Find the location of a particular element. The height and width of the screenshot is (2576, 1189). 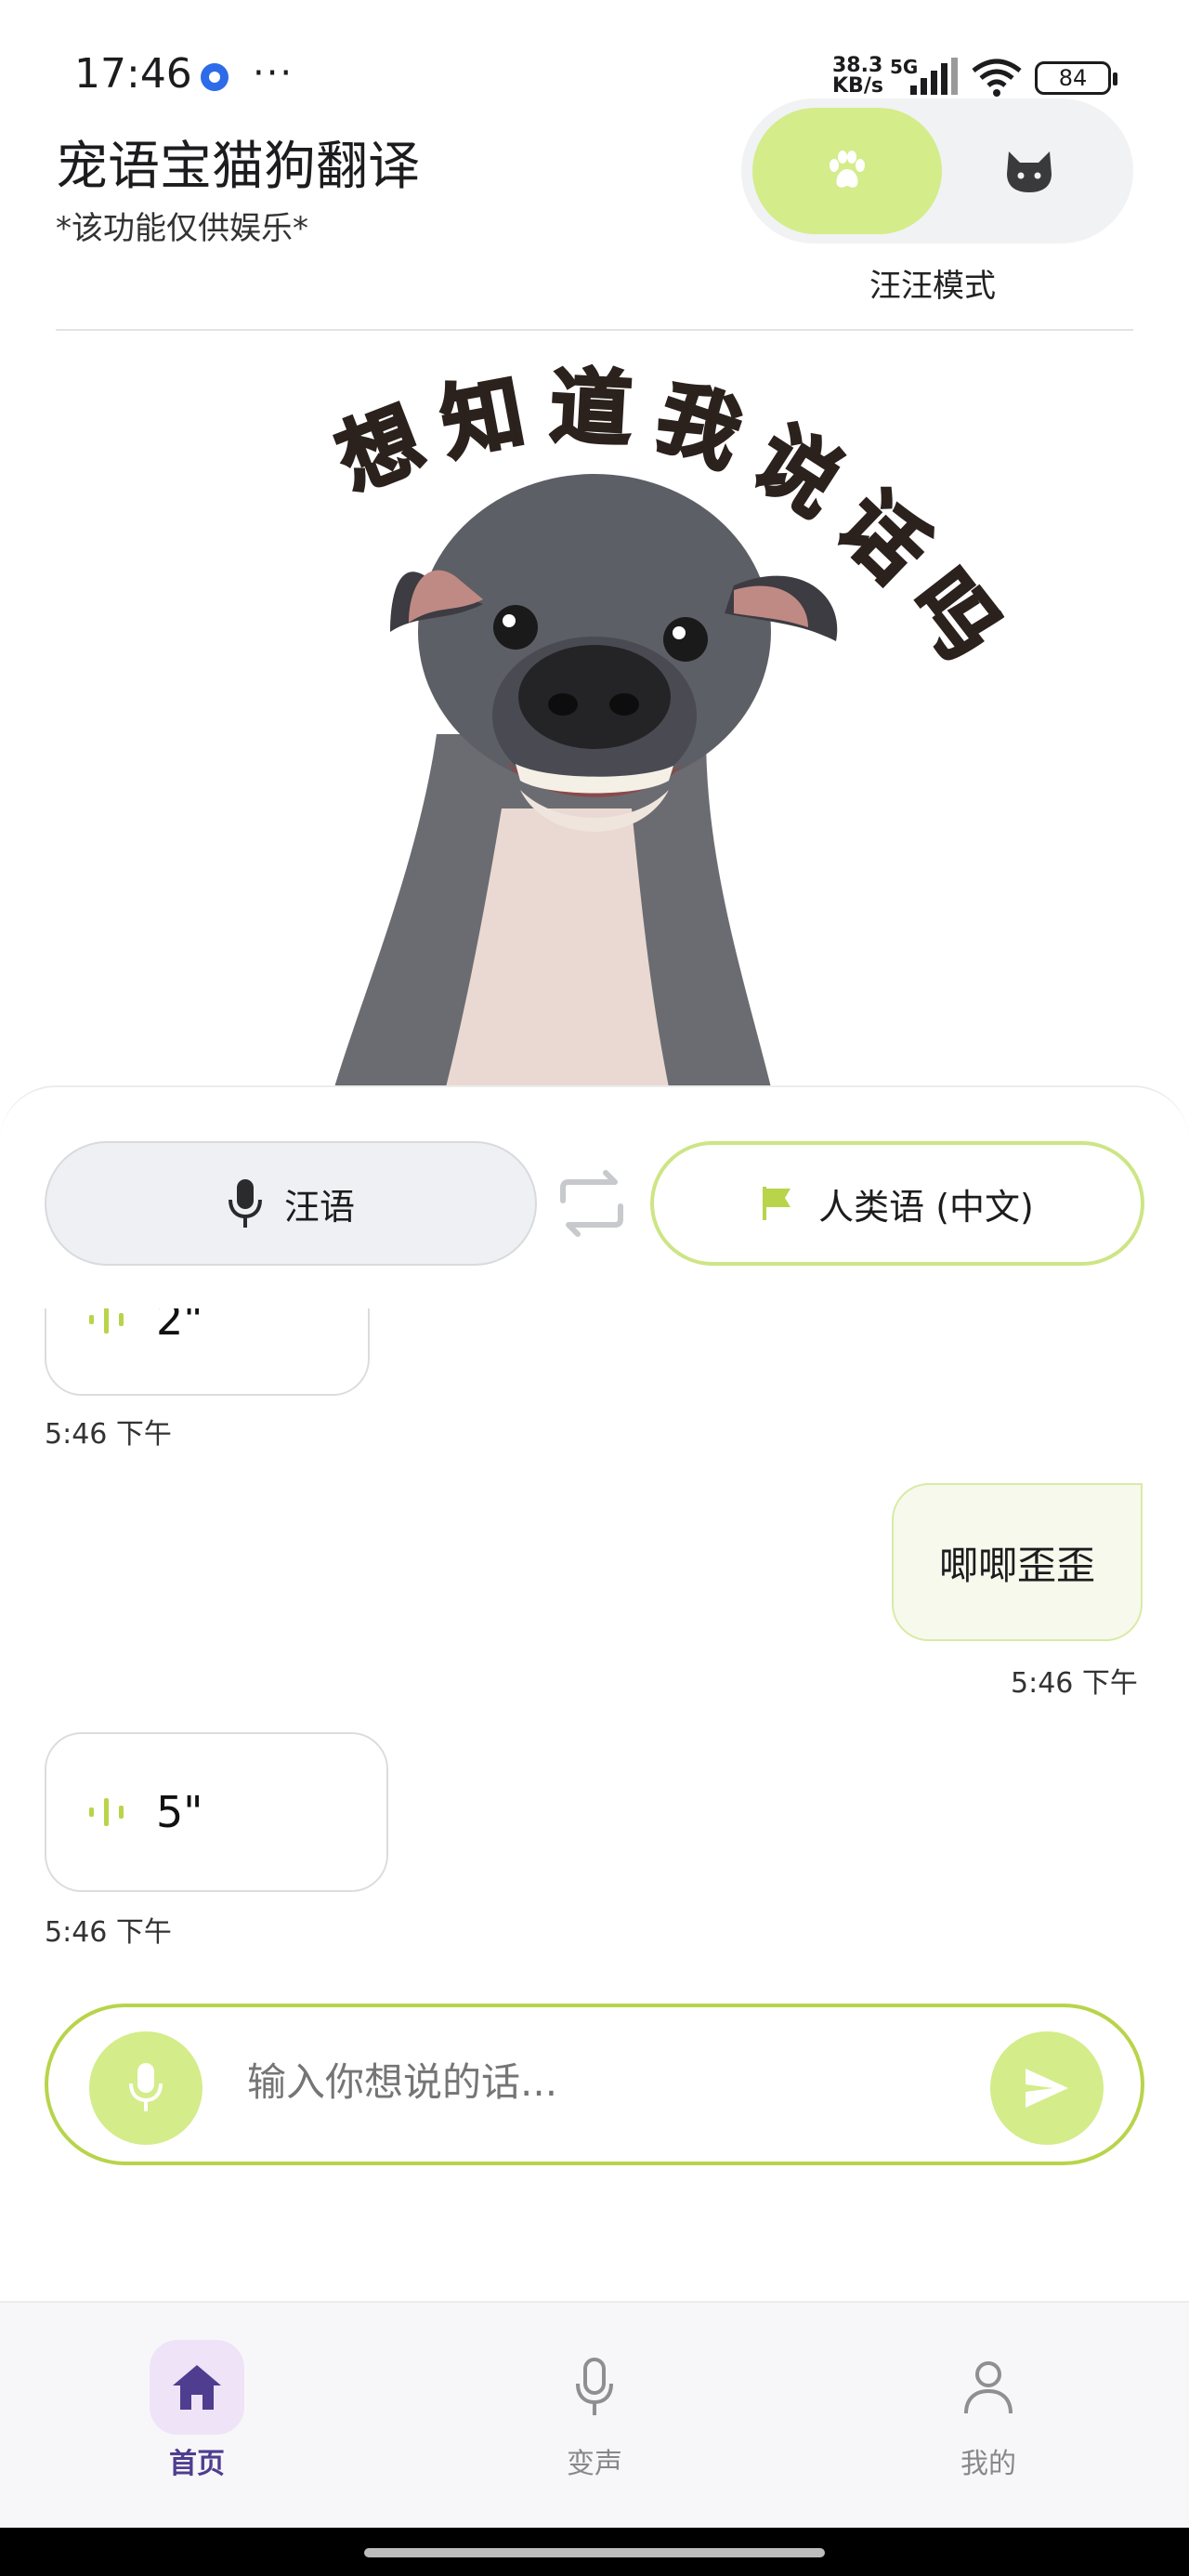

swap-icon is located at coordinates (592, 1203).